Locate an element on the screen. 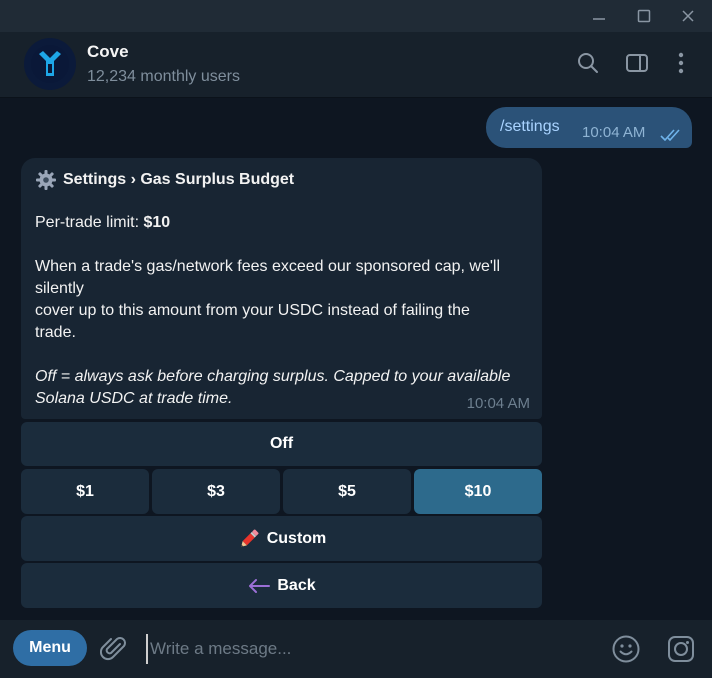 This screenshot has width=712, height=678. maximize-icon is located at coordinates (644, 16).